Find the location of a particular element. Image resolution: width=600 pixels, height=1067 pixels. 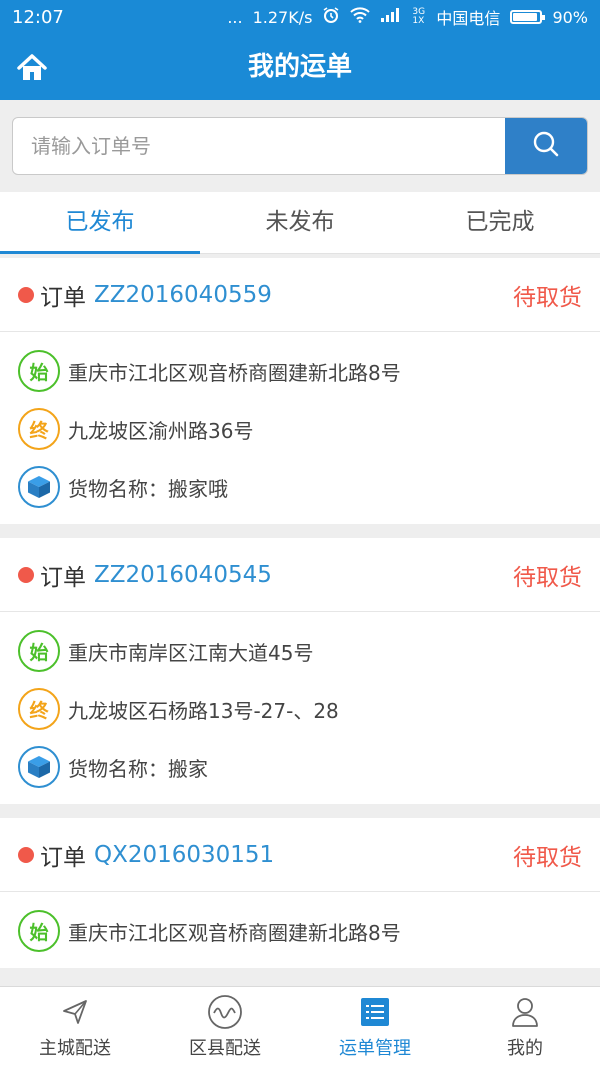

nav-label: 我的 is located at coordinates (525, 1048).